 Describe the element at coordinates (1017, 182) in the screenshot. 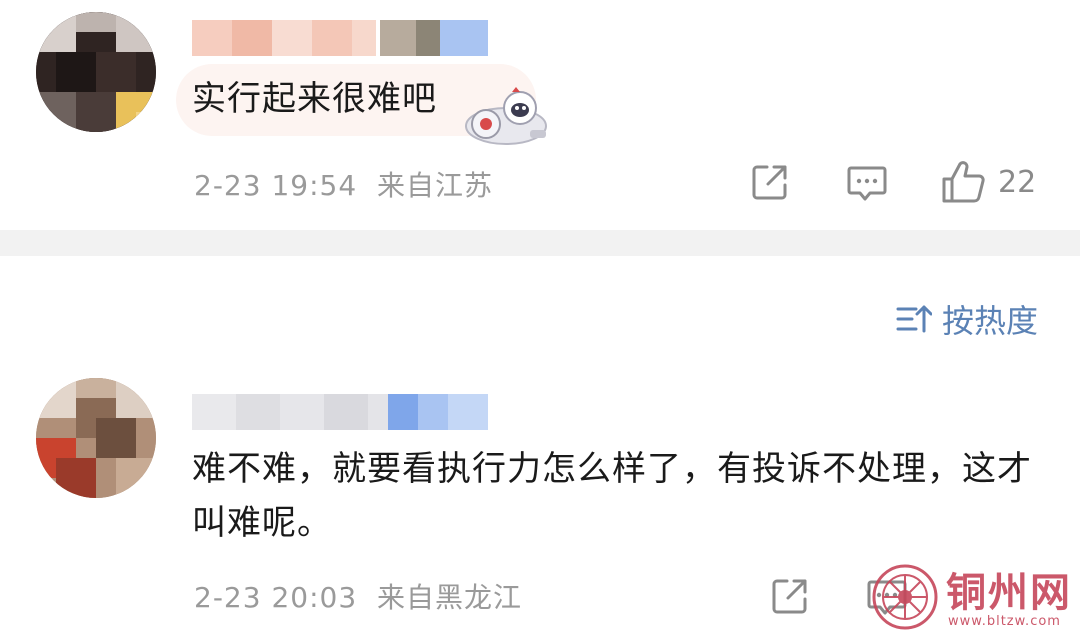

I see `like-count: 22` at that location.